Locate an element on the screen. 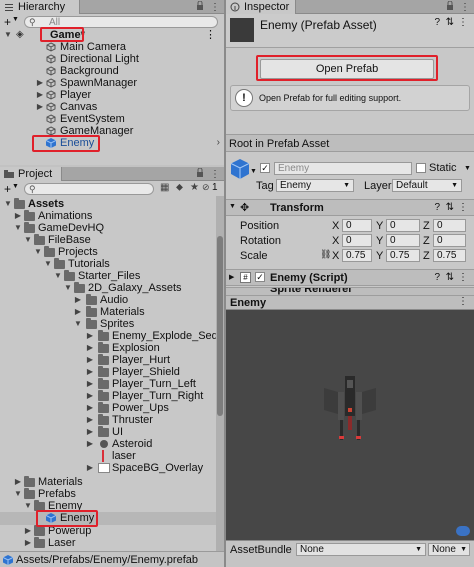 This screenshot has height=567, width=474. hierarchy-item-spawnmanager: ▶ SpawnManager is located at coordinates (112, 83).